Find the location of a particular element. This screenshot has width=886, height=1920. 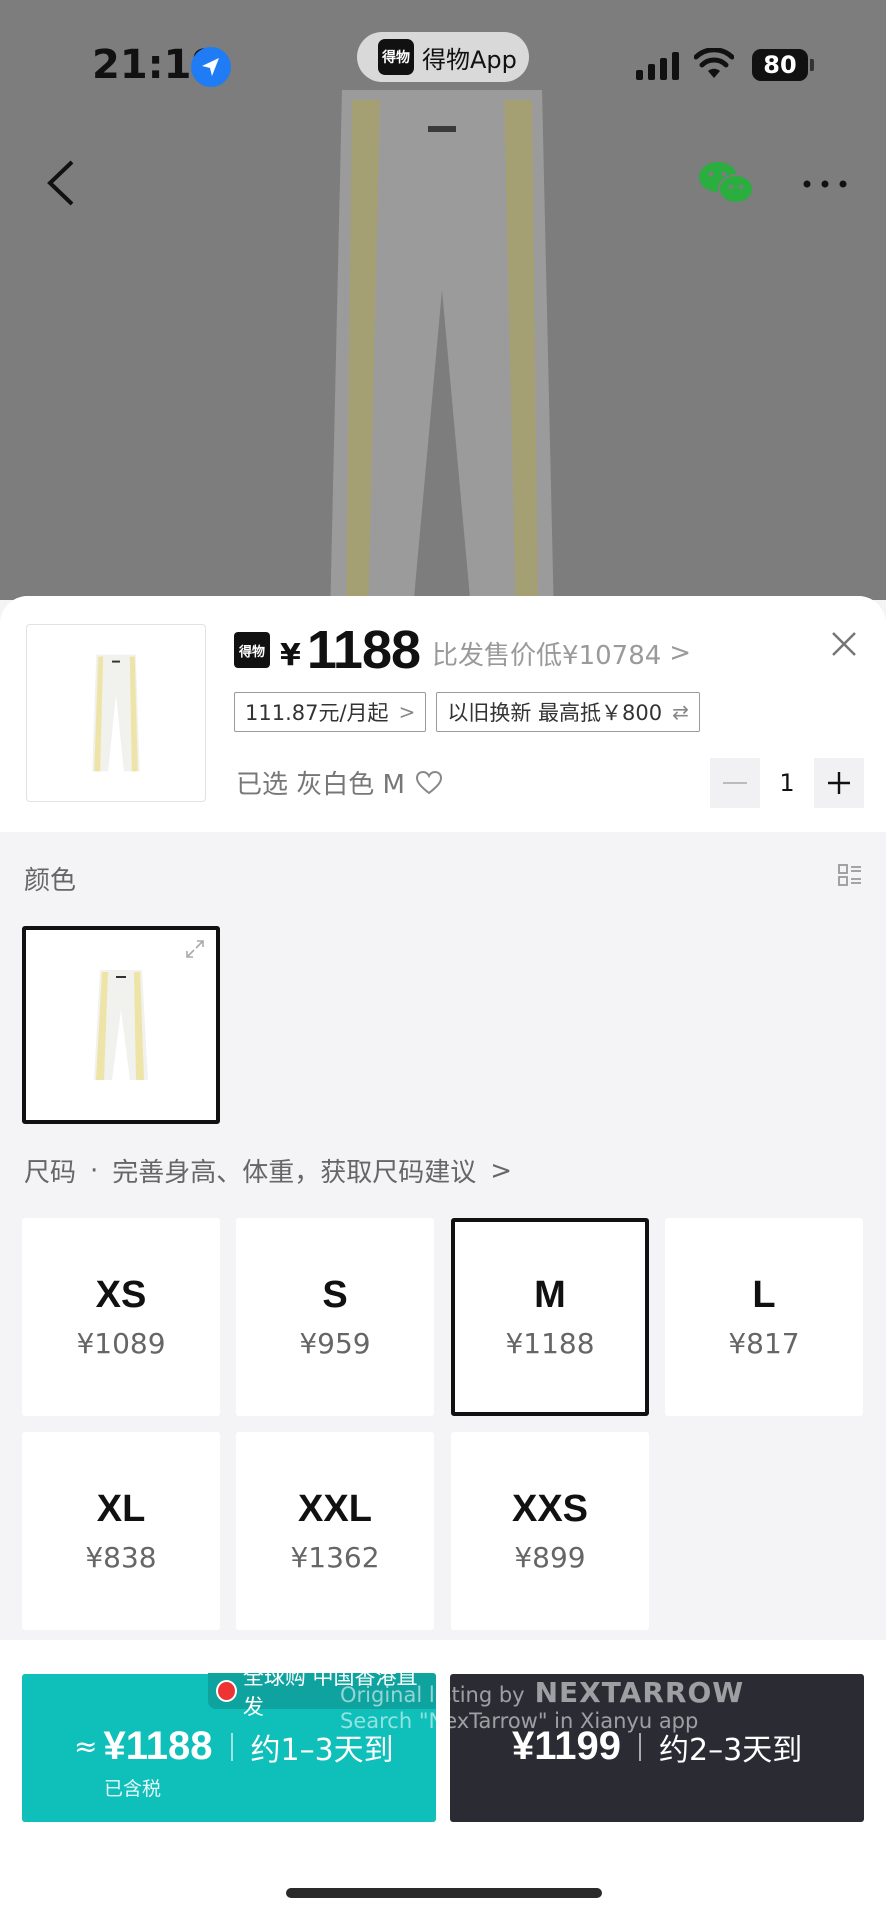

minus-icon is located at coordinates (735, 783).